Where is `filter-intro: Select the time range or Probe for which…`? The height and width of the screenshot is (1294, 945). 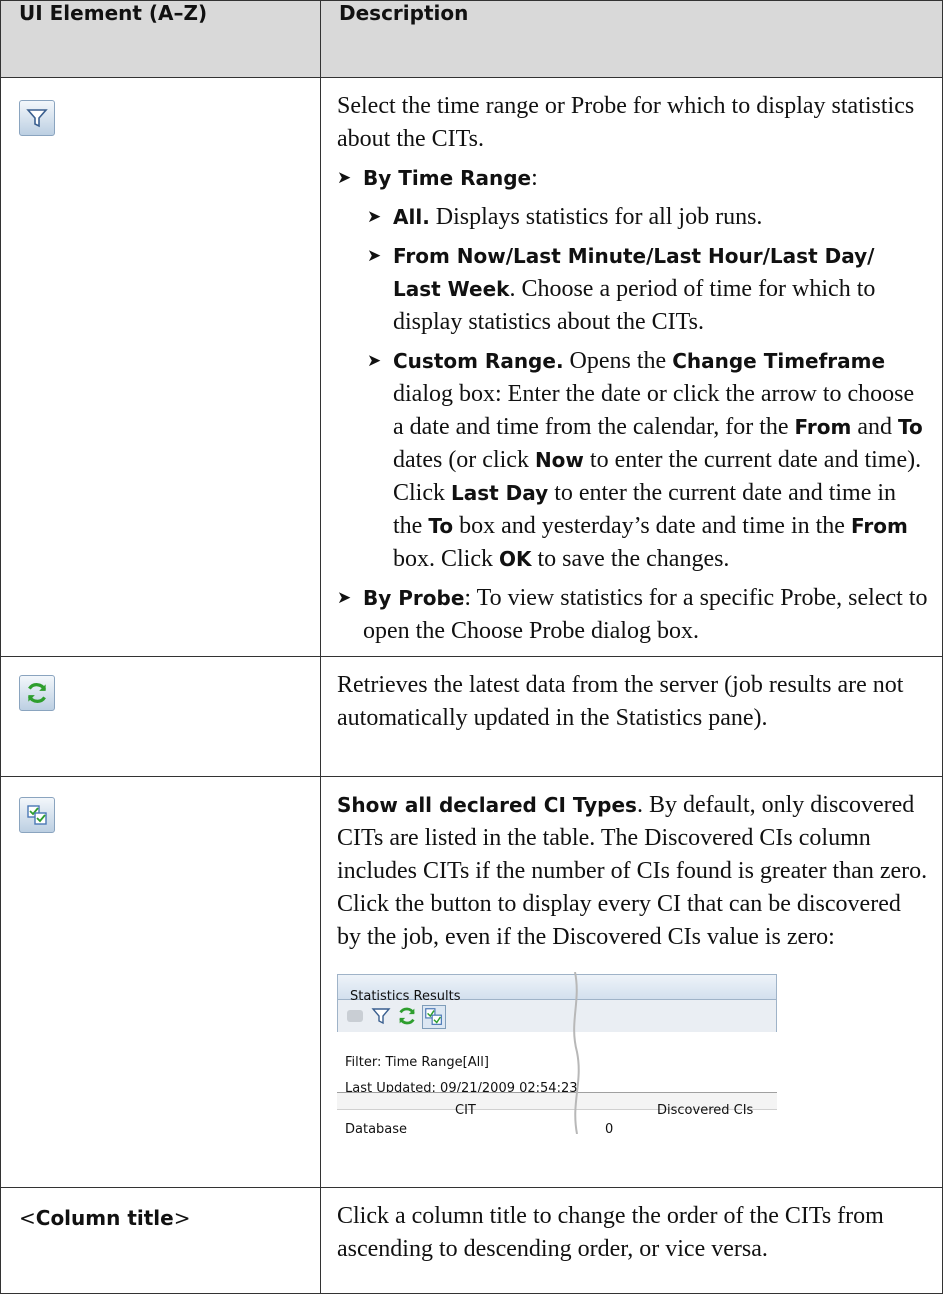 filter-intro: Select the time range or Probe for which… is located at coordinates (626, 122).